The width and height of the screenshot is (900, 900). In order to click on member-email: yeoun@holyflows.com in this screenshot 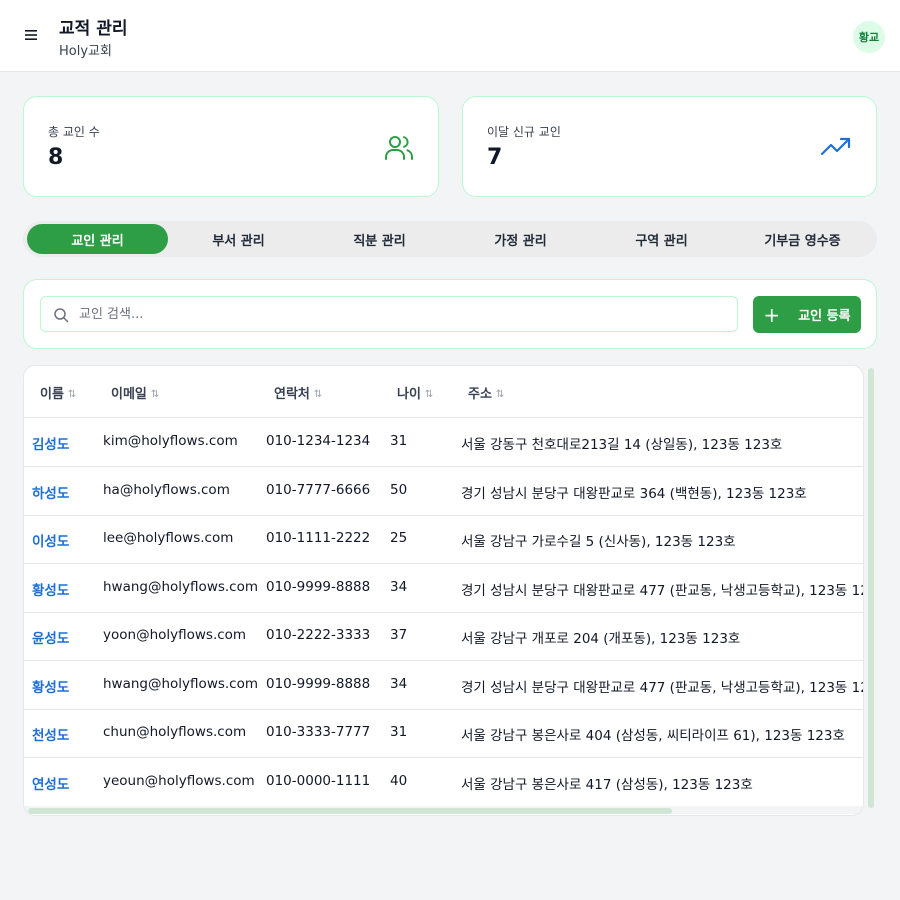, I will do `click(179, 781)`.